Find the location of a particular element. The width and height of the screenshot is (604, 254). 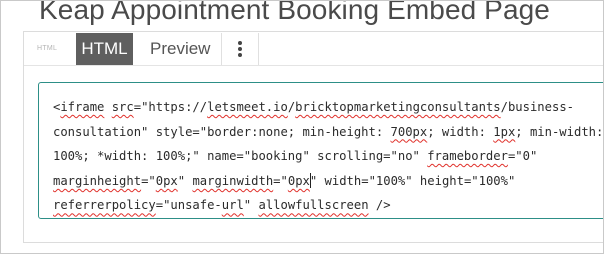

misspelled-token: bricktopmarketingconsultants is located at coordinates (398, 107).